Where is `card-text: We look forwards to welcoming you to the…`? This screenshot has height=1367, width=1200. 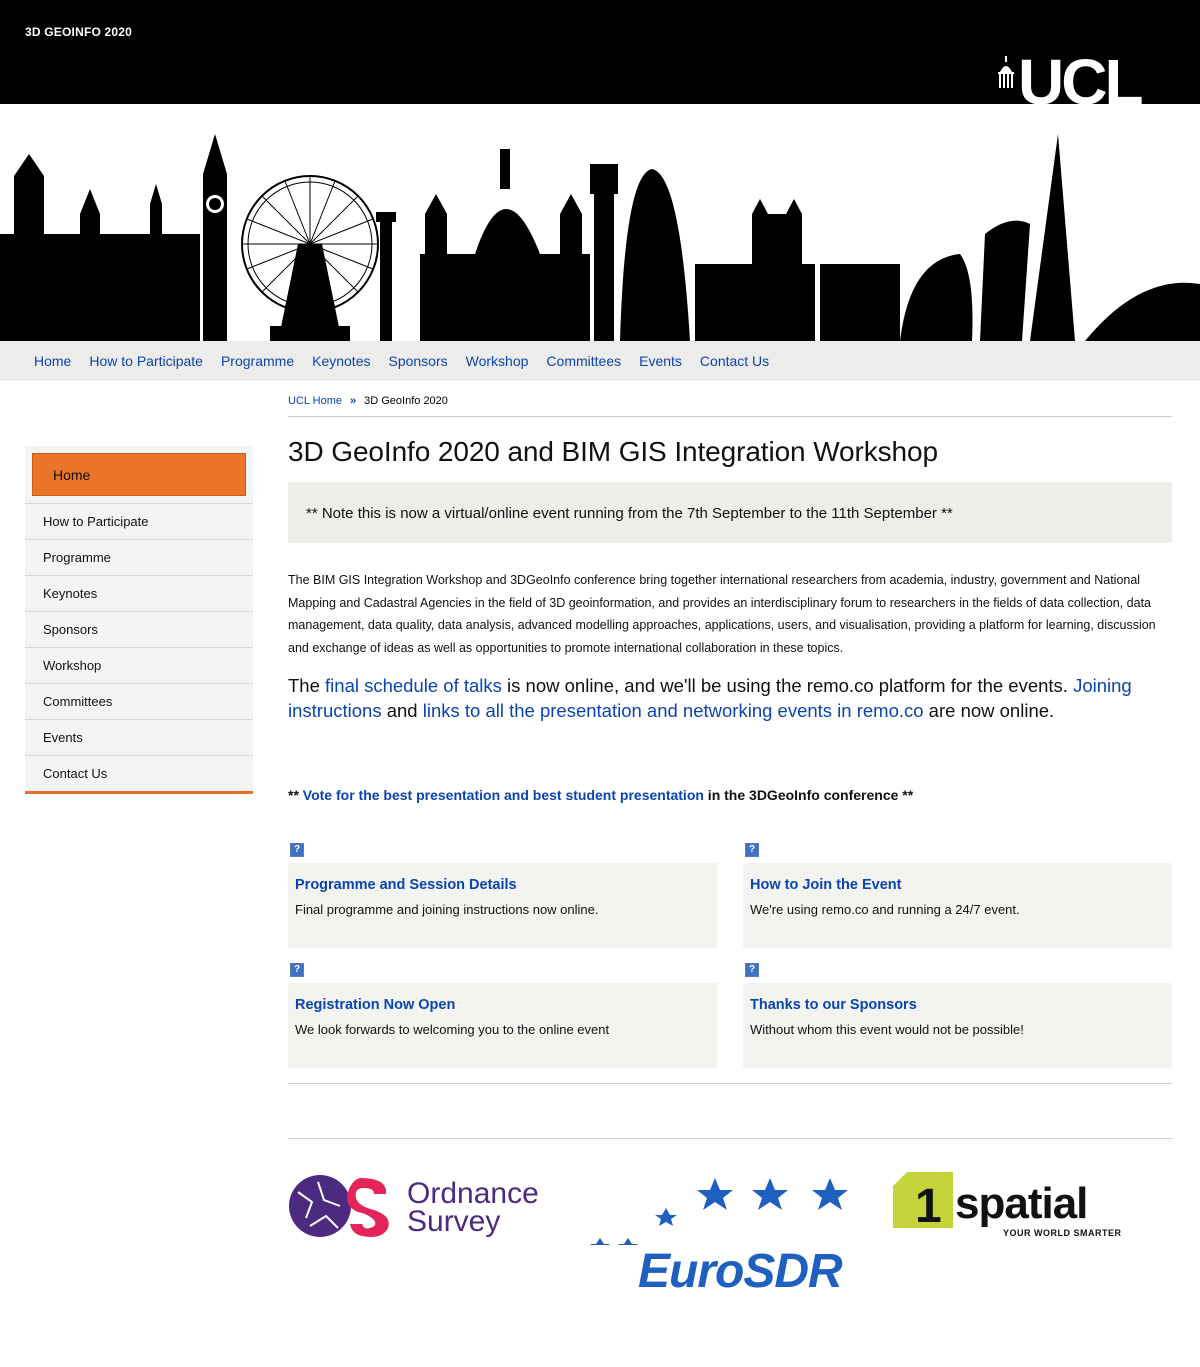
card-text: We look forwards to welcoming you to the… is located at coordinates (452, 1029).